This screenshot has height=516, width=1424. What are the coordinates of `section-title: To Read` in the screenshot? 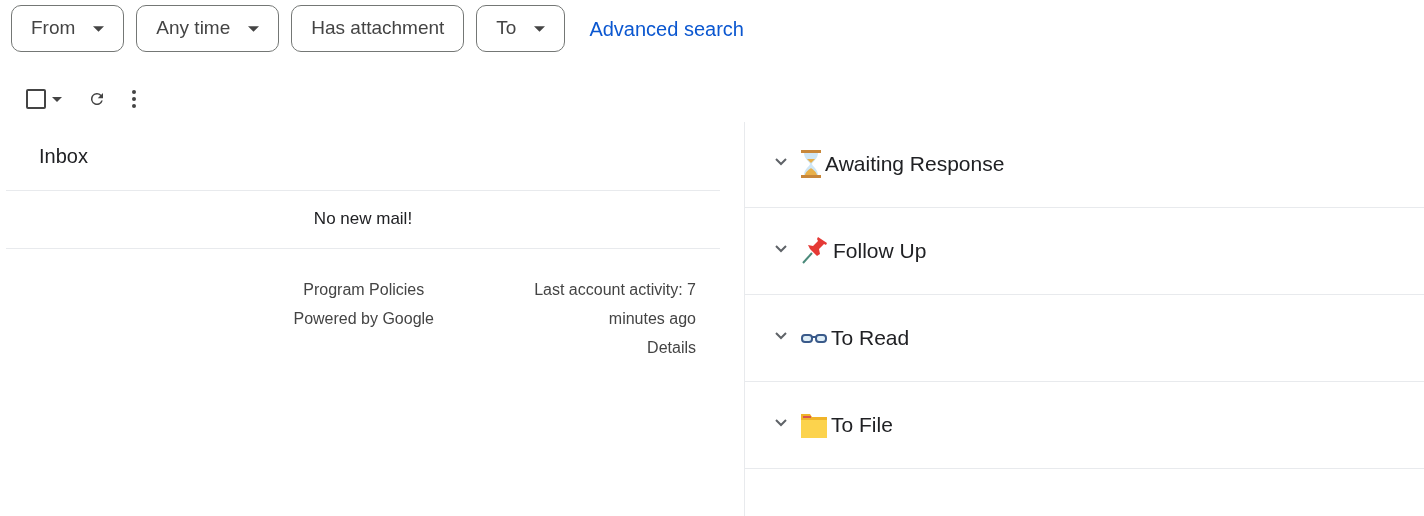 It's located at (870, 338).